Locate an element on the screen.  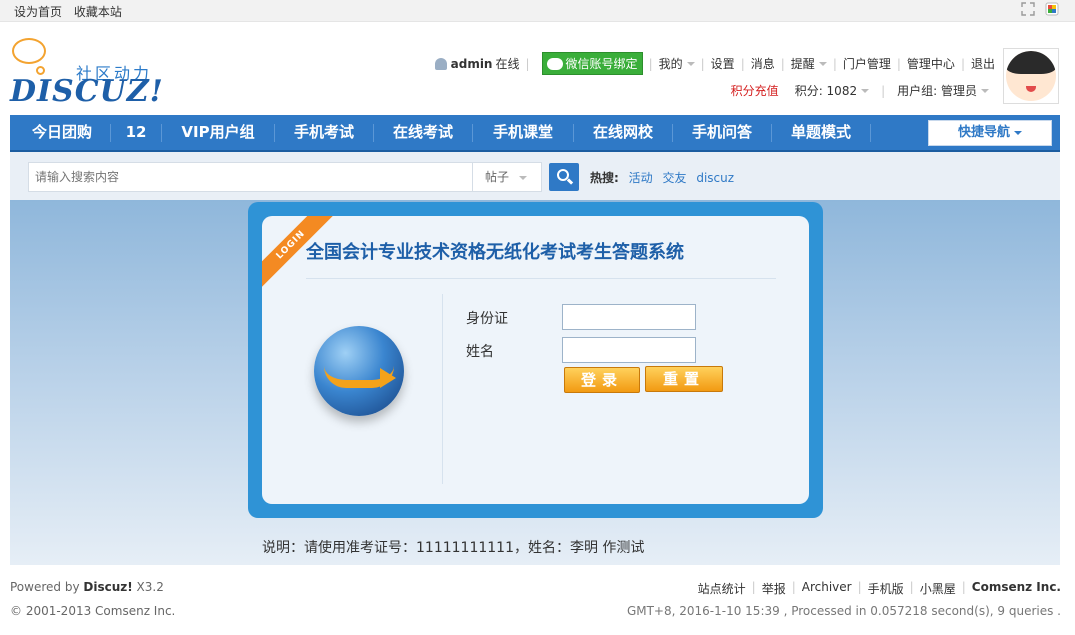
id-label: 身份证 is located at coordinates (487, 319).